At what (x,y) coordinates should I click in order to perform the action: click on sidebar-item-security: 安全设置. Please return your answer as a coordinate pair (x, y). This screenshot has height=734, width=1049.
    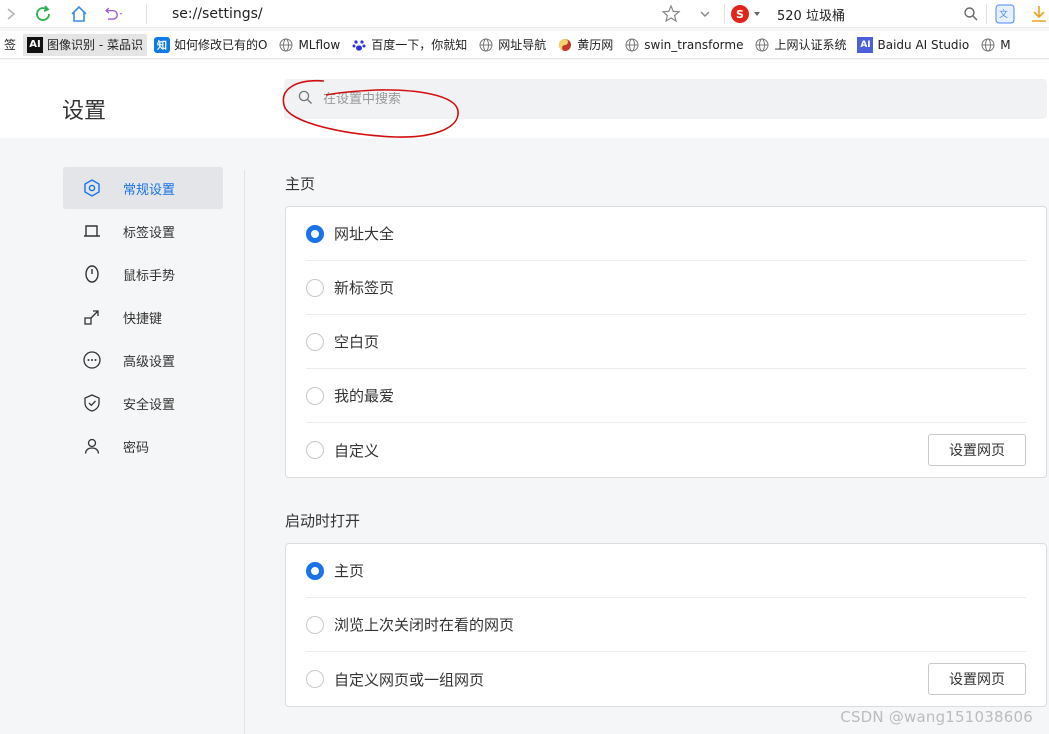
    Looking at the image, I should click on (143, 403).